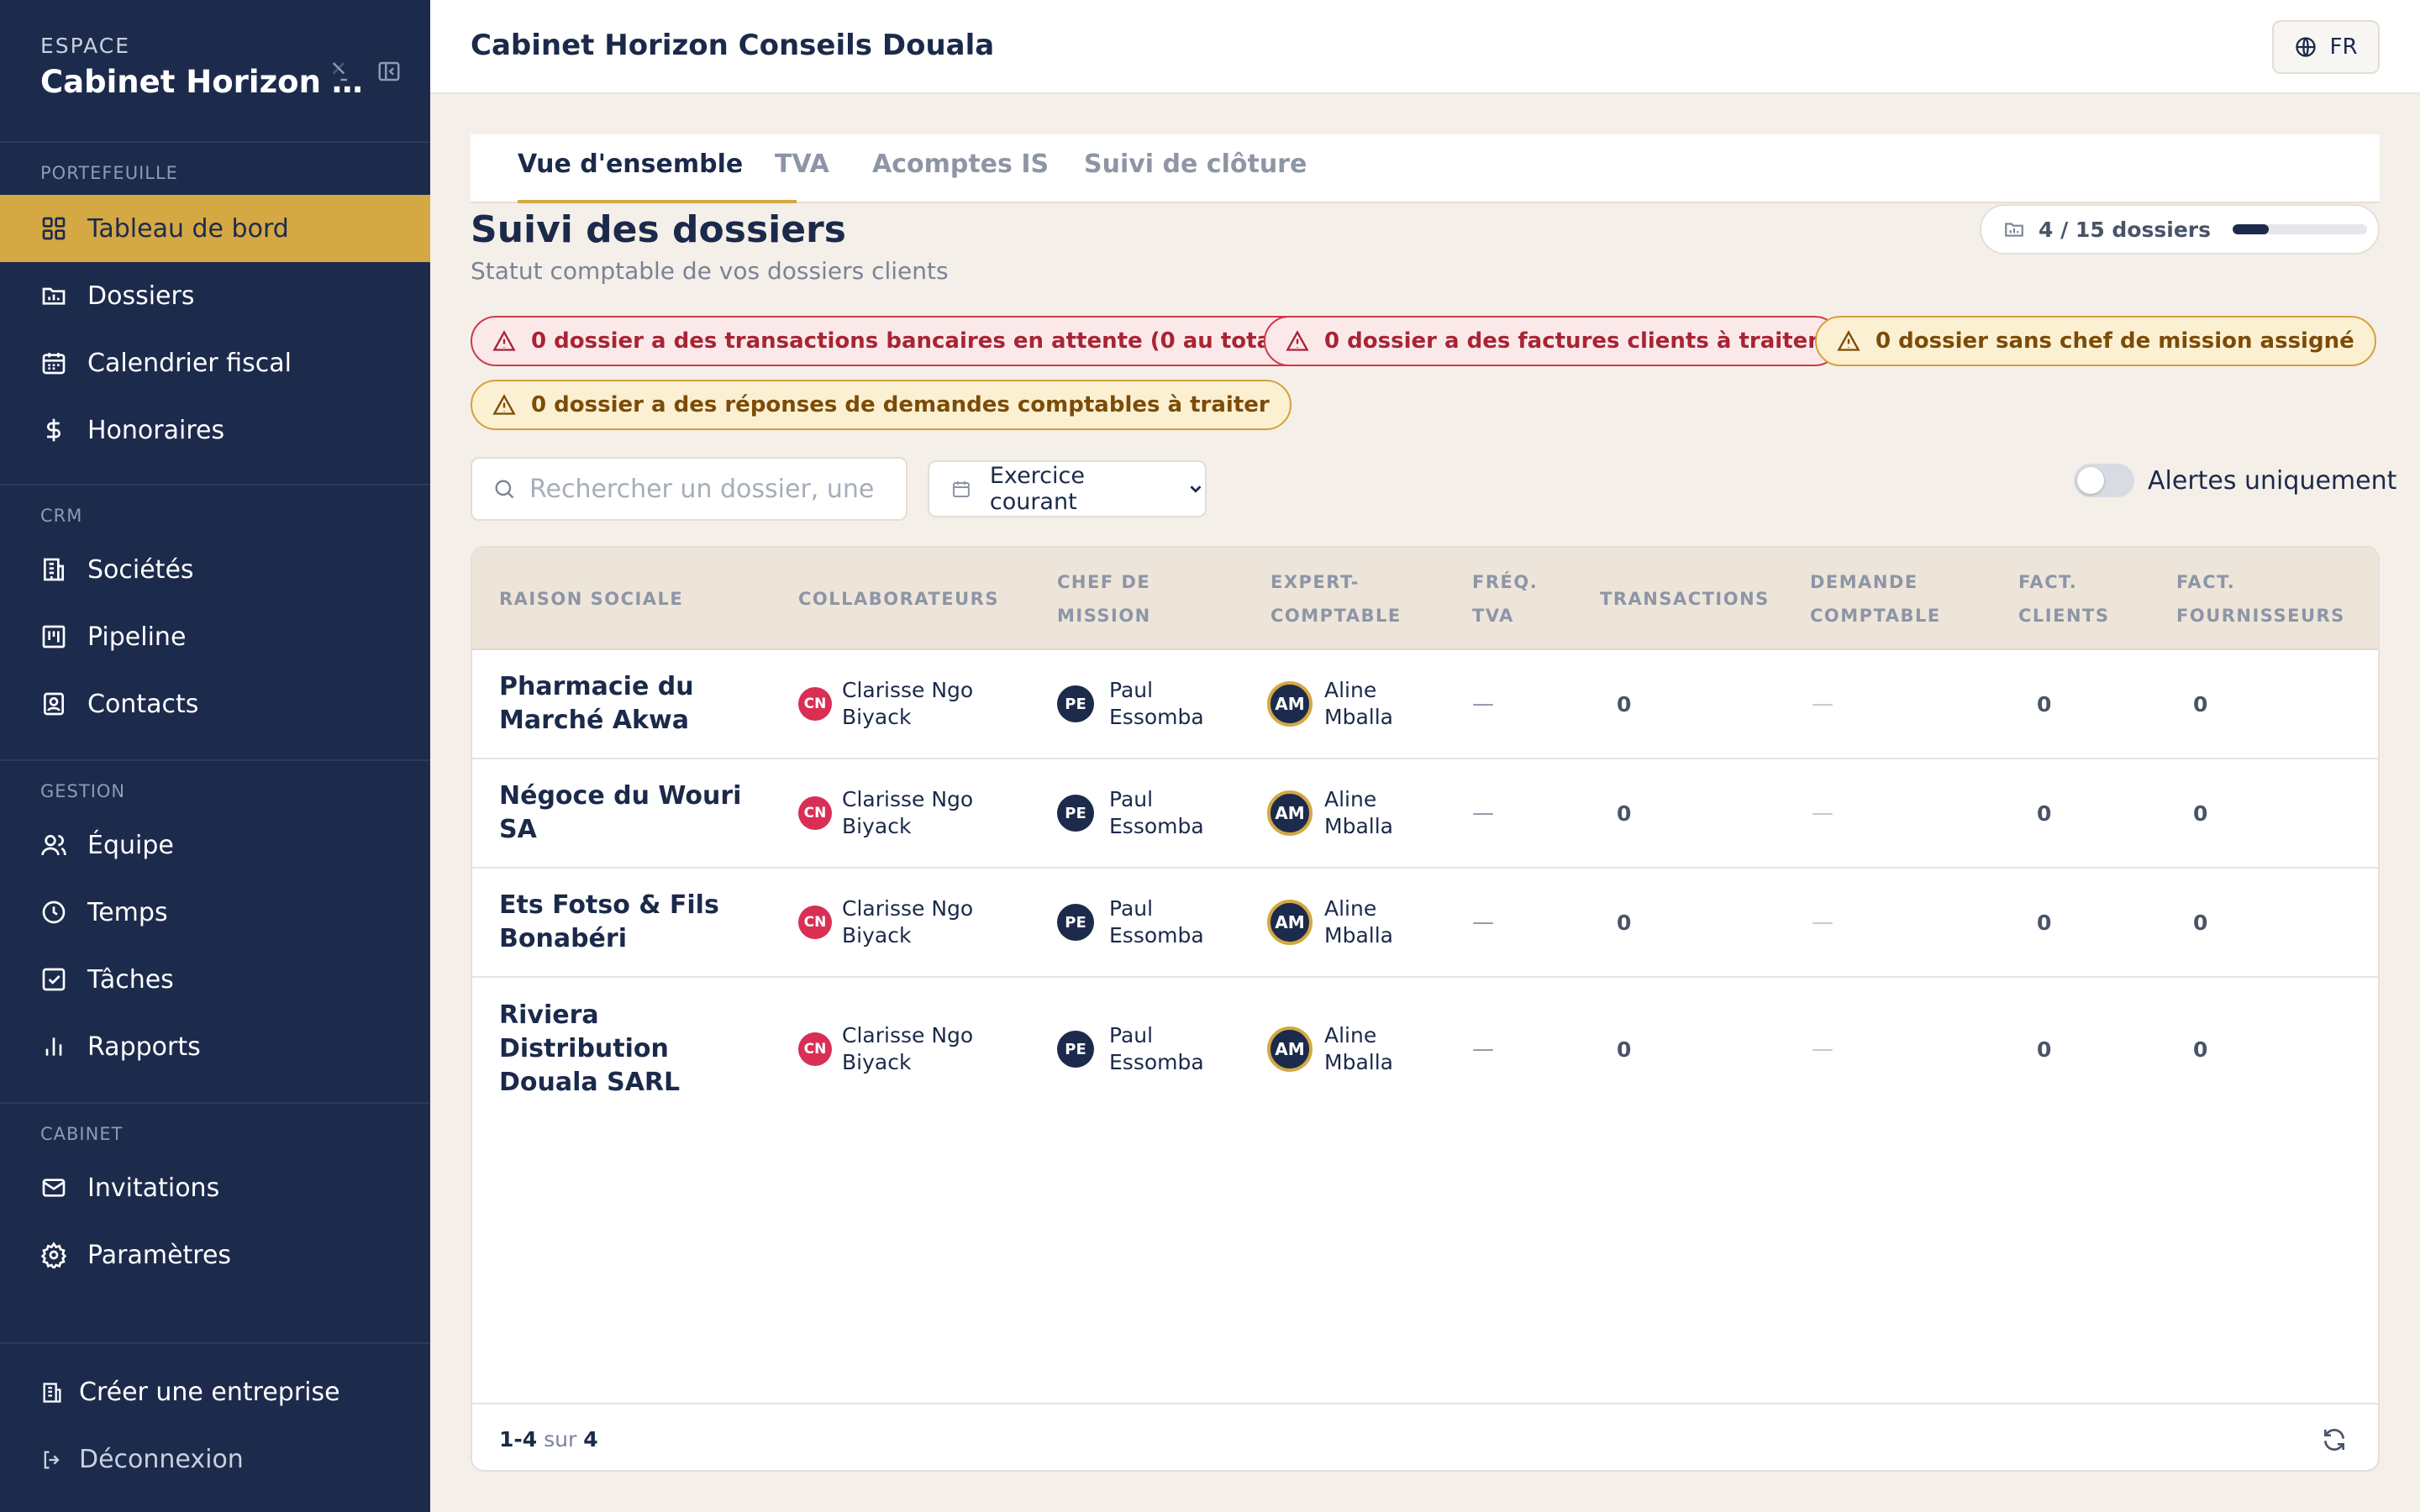 This screenshot has height=1512, width=2420. I want to click on col-demande-comptable: DEMANDE COMPTABLE, so click(1875, 599).